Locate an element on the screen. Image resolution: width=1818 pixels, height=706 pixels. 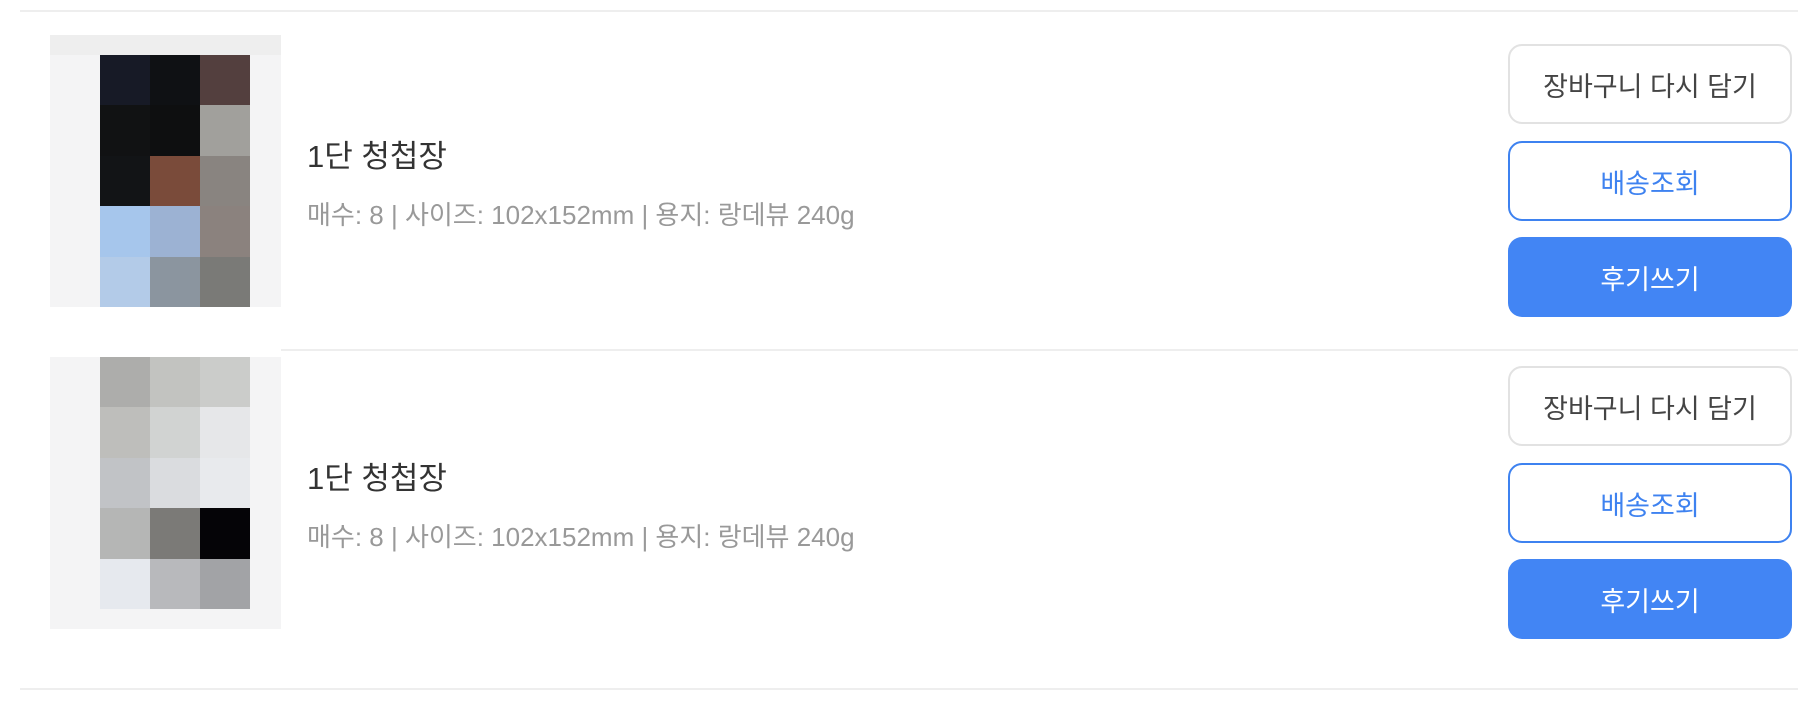
thumbnail-border is located at coordinates (165, 45).